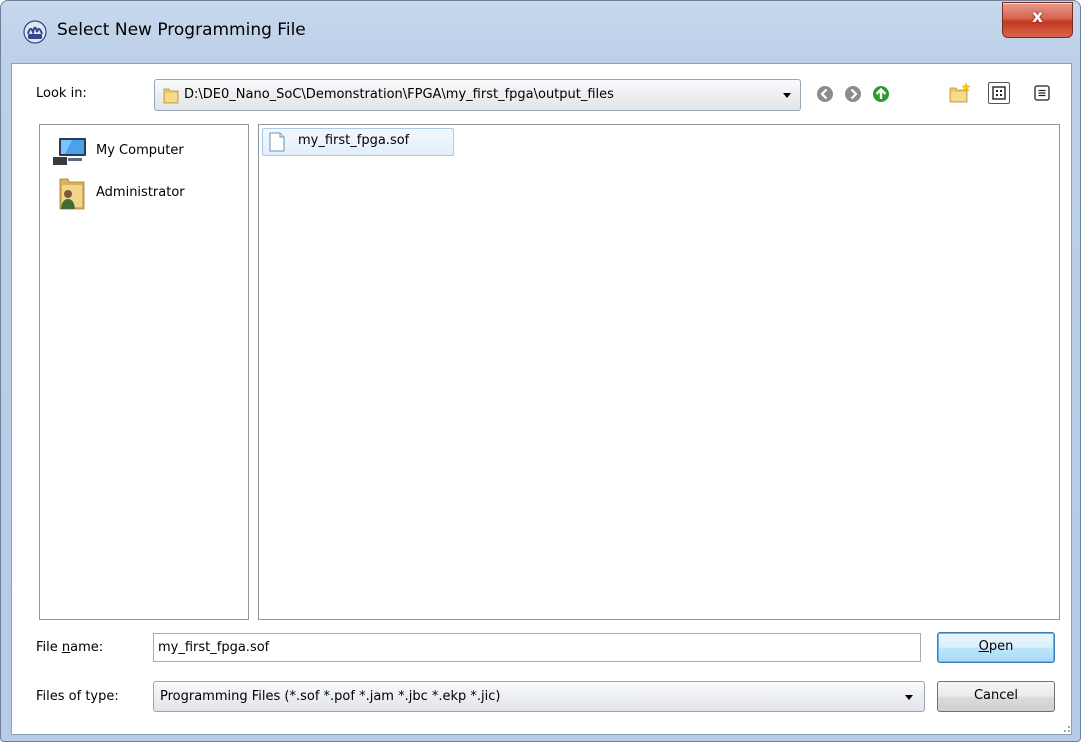 The height and width of the screenshot is (742, 1081). What do you see at coordinates (181, 30) in the screenshot?
I see `window-title: Select New Programming File` at bounding box center [181, 30].